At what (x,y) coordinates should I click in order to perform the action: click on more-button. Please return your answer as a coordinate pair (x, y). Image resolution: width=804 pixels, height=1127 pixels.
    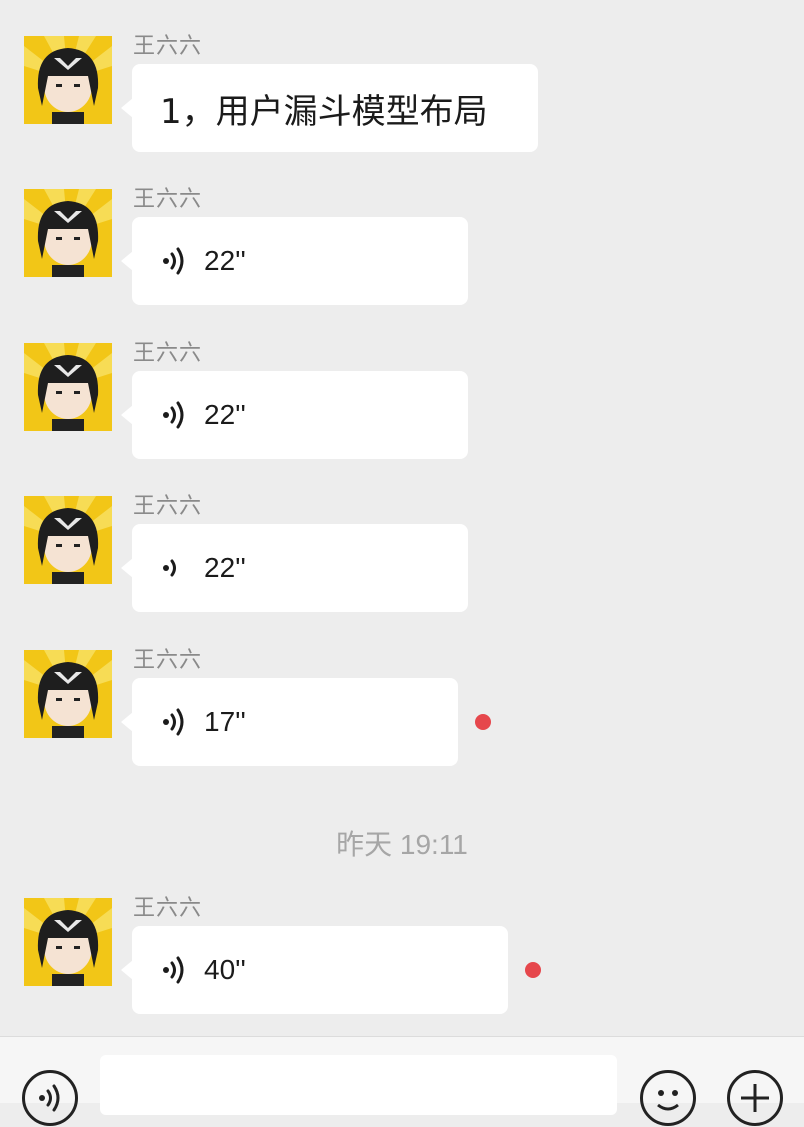
    Looking at the image, I should click on (755, 1098).